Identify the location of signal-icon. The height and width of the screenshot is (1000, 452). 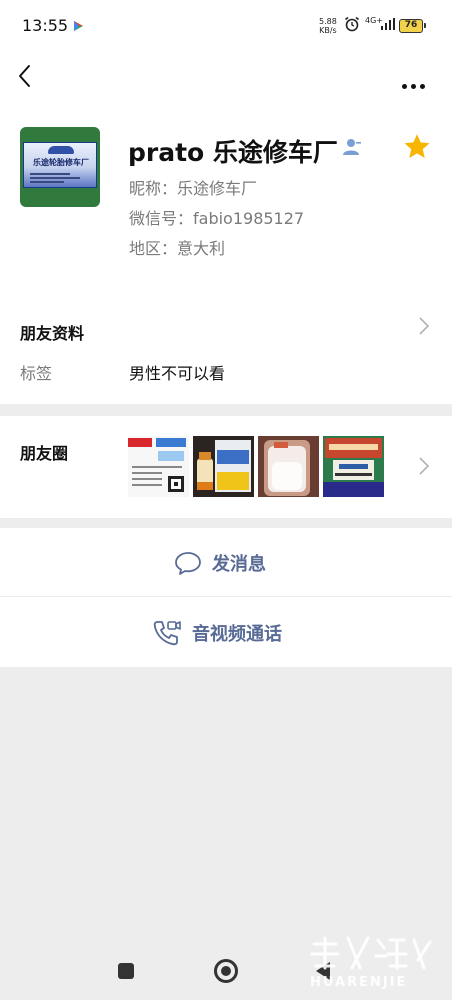
(388, 24).